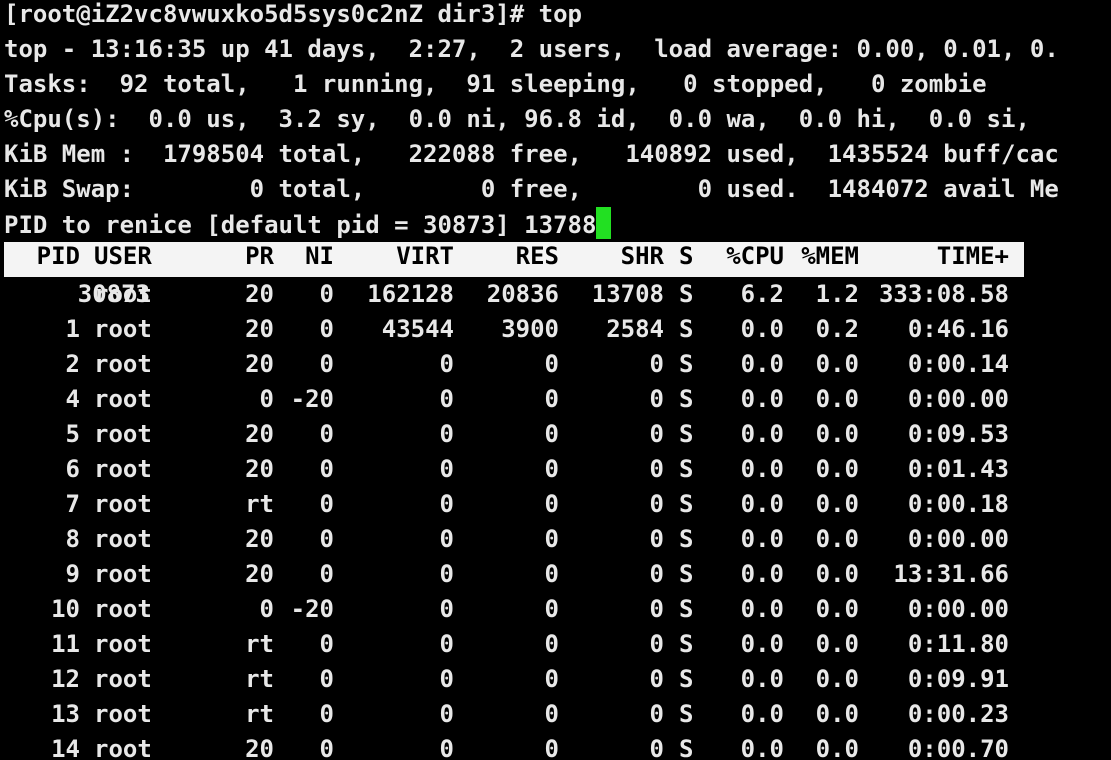 This screenshot has width=1111, height=760. What do you see at coordinates (72, 434) in the screenshot?
I see `pid-cell: 5` at bounding box center [72, 434].